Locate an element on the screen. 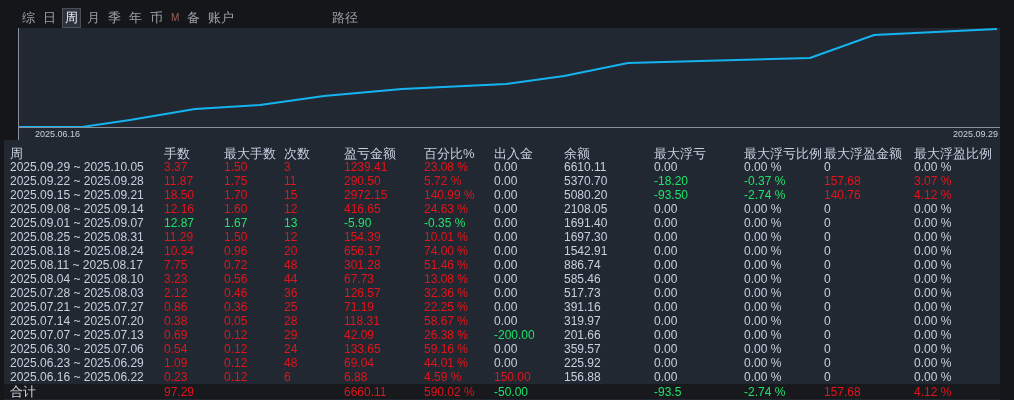 This screenshot has width=1014, height=400. table-cell-text: 0.54 is located at coordinates (176, 349).